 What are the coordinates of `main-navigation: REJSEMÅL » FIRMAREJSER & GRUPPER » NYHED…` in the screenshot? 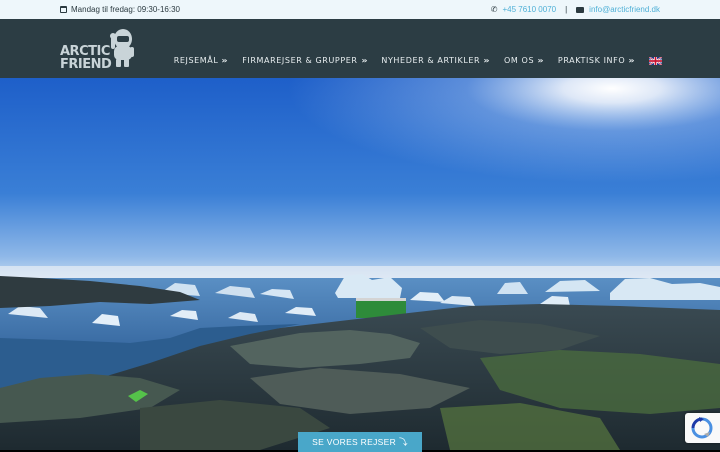 It's located at (418, 60).